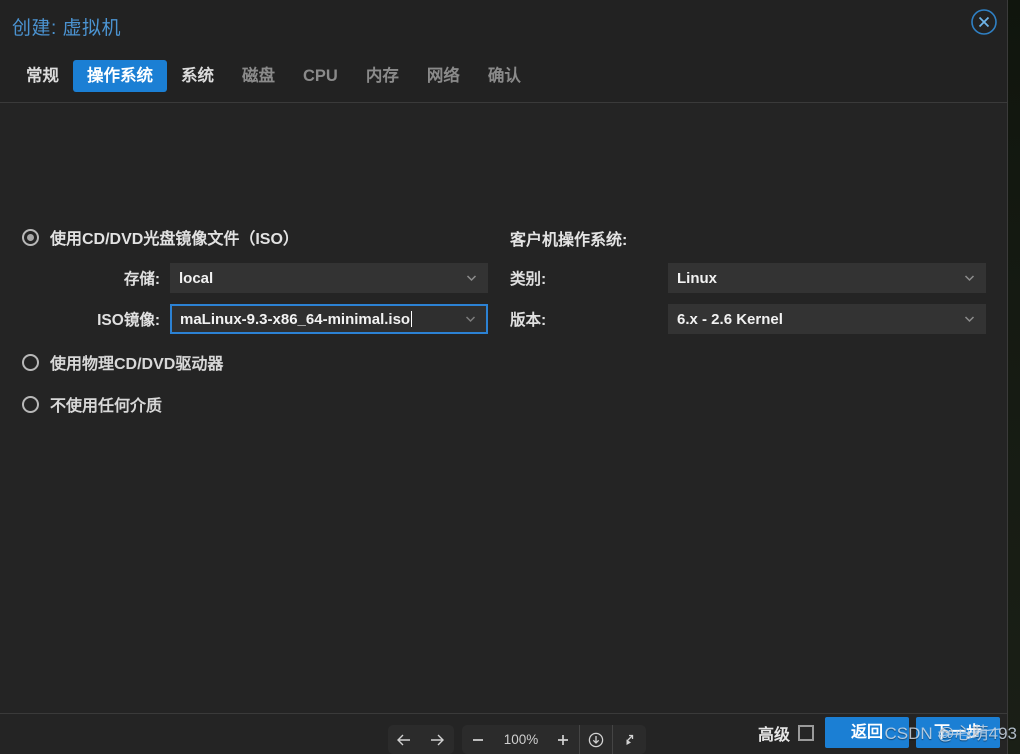 Image resolution: width=1020 pixels, height=754 pixels. Describe the element at coordinates (827, 319) in the screenshot. I see `os-version-select: 6.x - 2.6 Kernel` at that location.